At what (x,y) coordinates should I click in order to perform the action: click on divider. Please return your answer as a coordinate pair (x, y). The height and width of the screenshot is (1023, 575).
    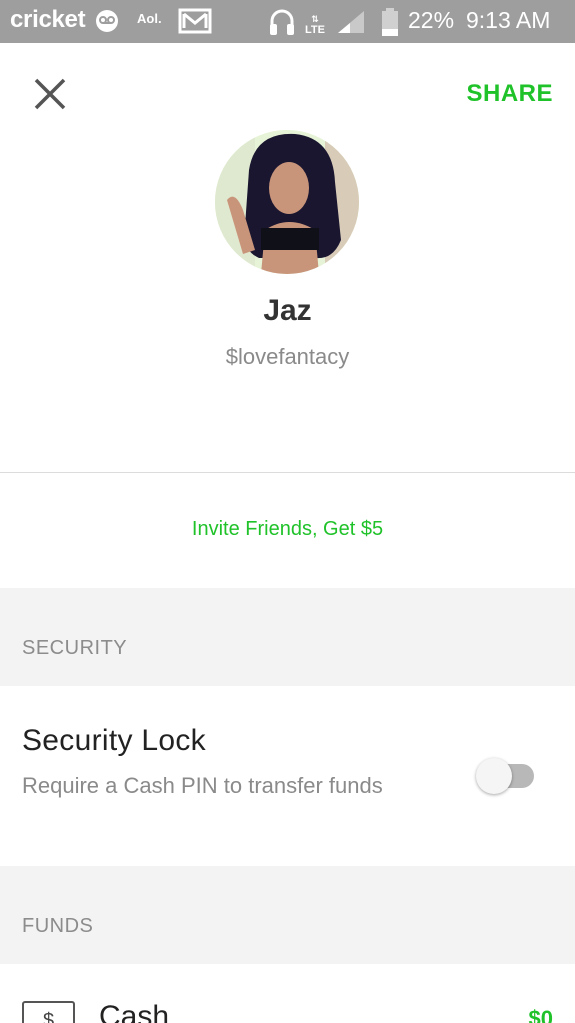
    Looking at the image, I should click on (287, 472).